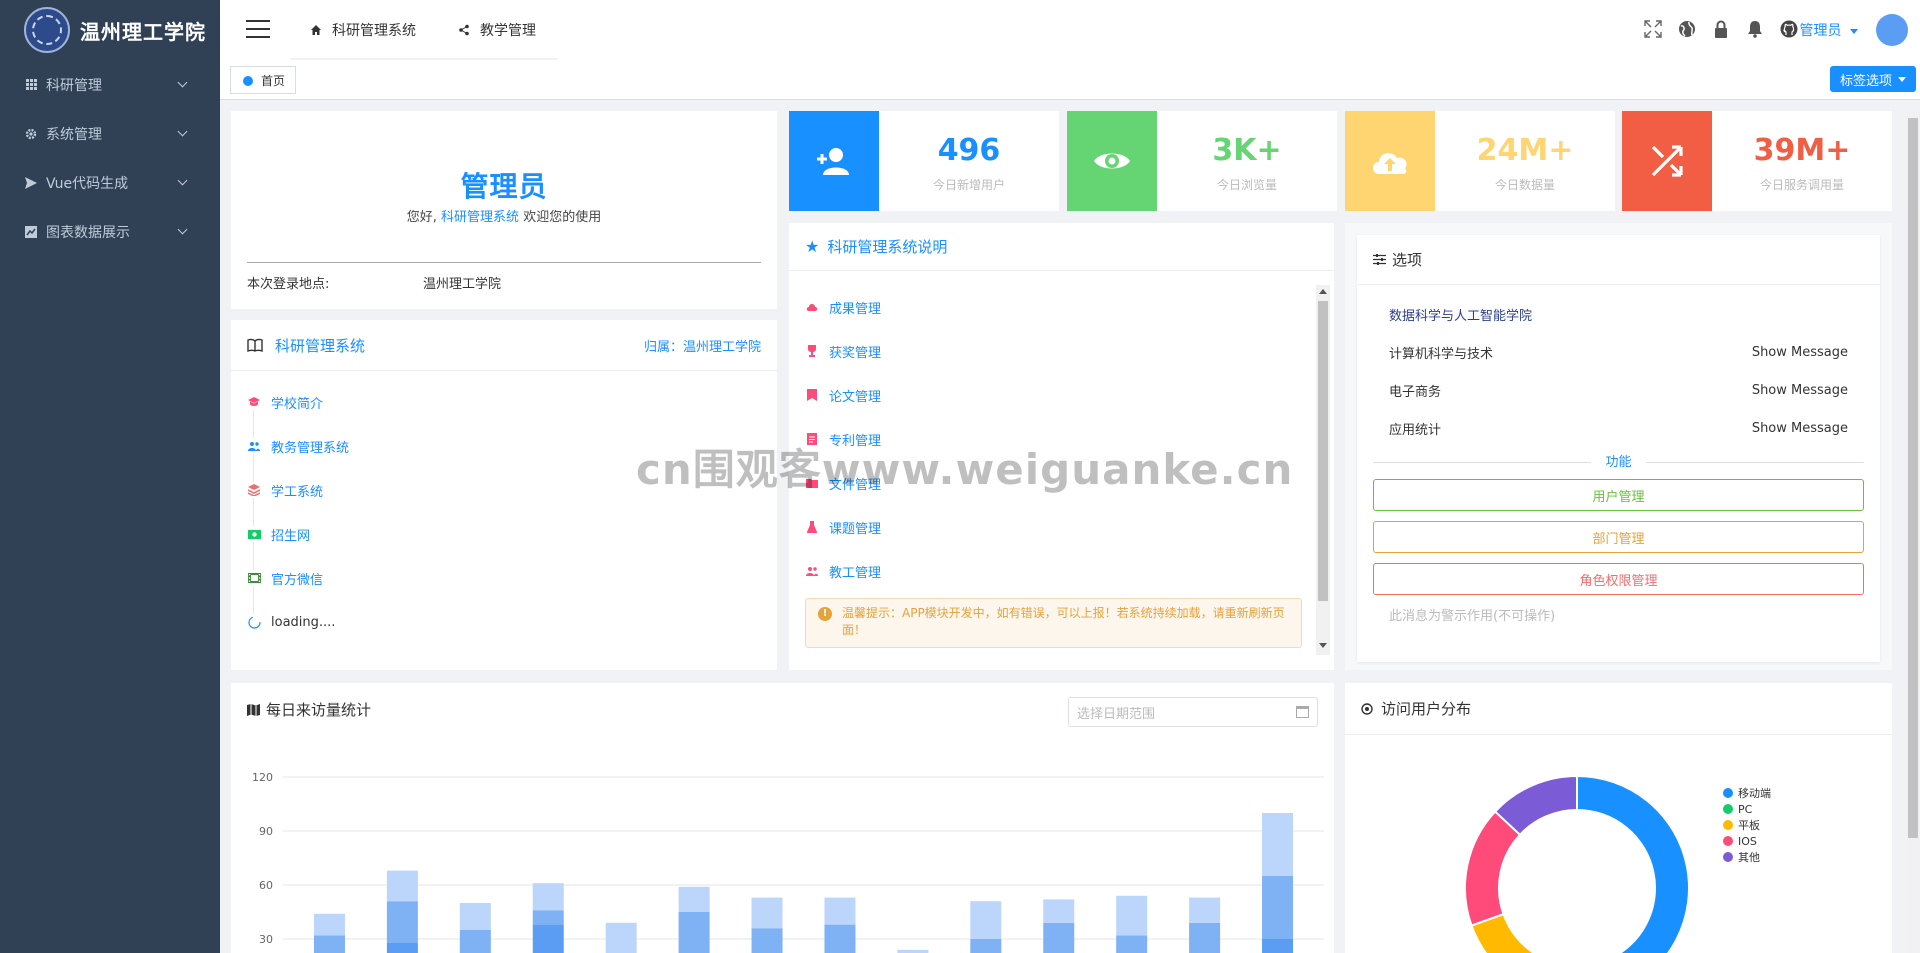  What do you see at coordinates (1653, 29) in the screenshot?
I see `fullscreen-icon` at bounding box center [1653, 29].